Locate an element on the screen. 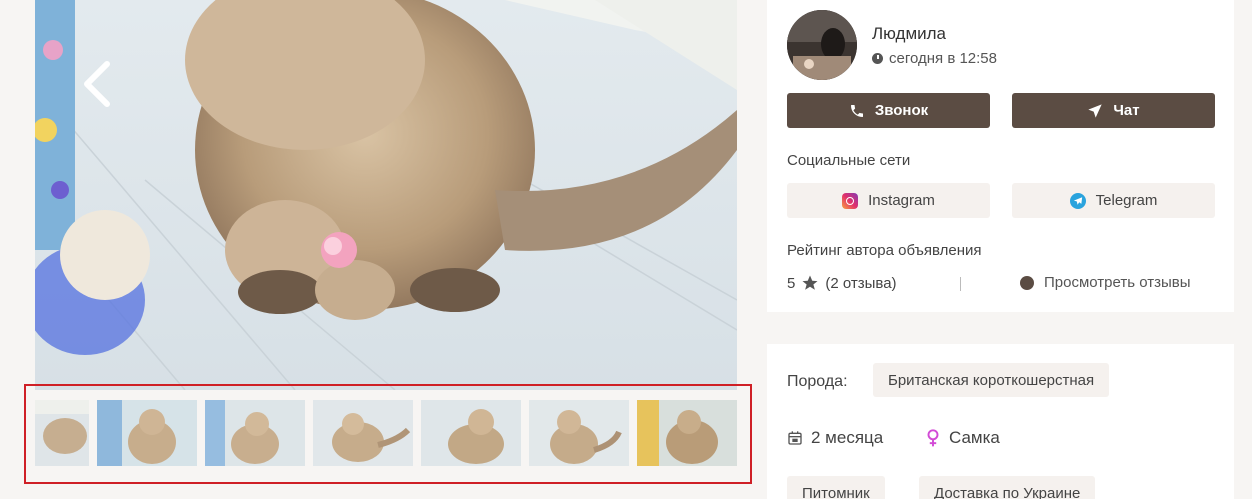  calendar-icon is located at coordinates (795, 438).